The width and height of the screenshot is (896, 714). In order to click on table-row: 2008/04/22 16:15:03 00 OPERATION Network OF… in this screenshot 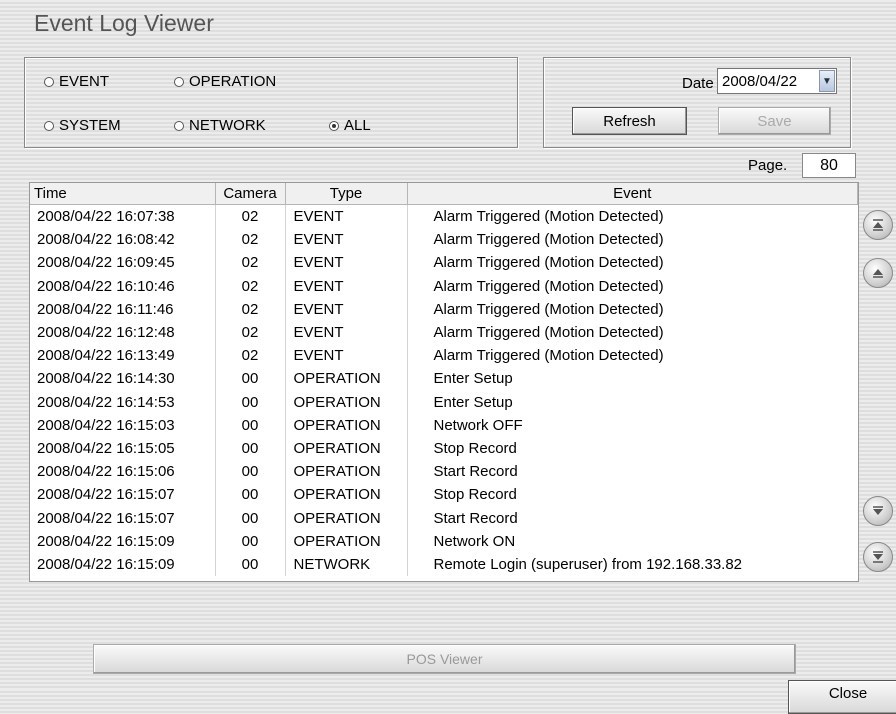, I will do `click(444, 425)`.